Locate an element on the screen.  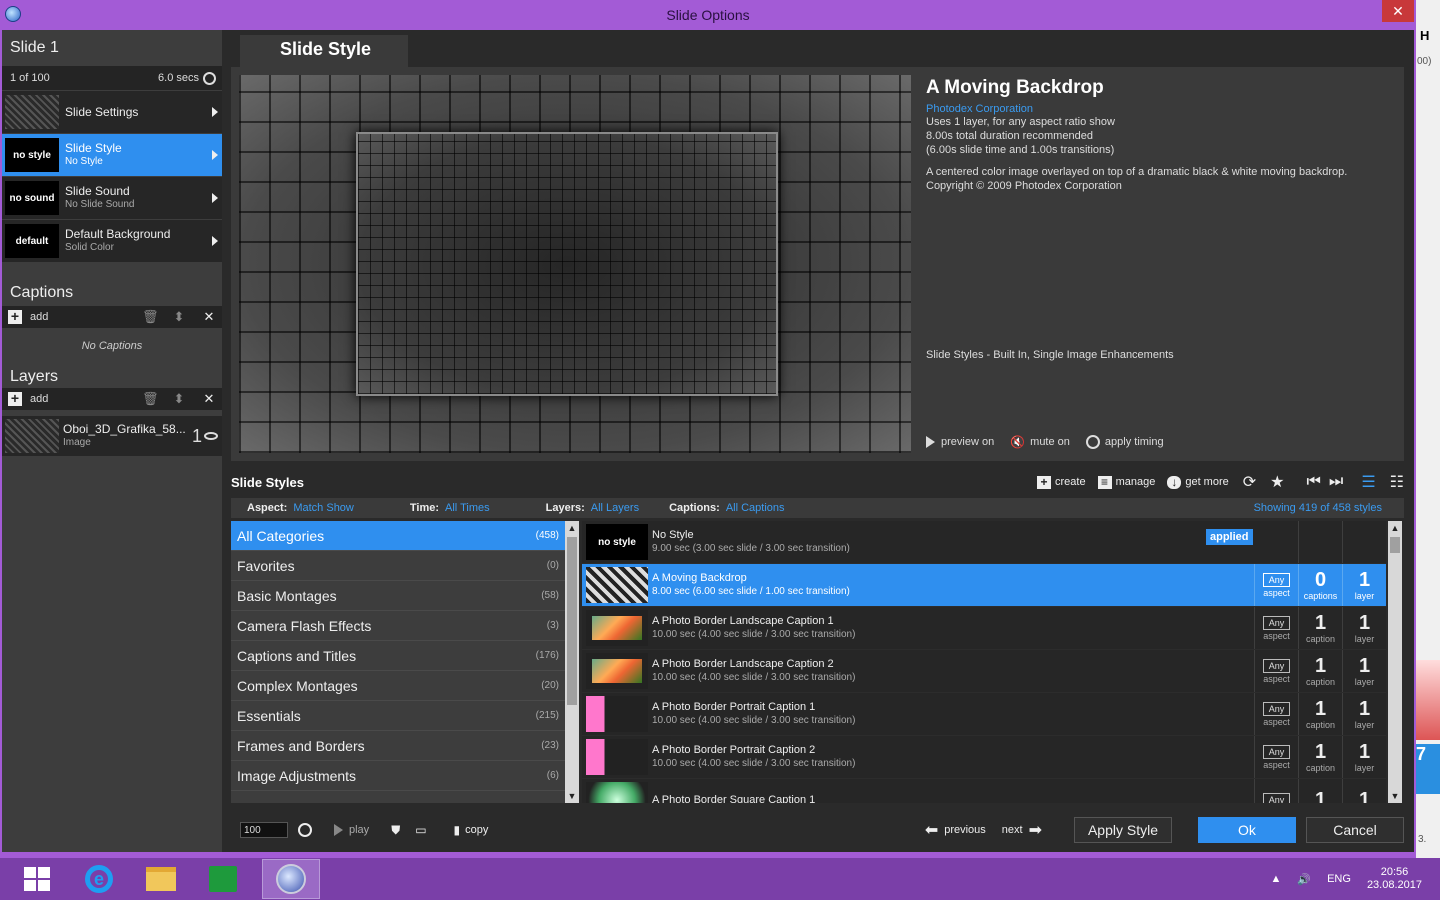
add-layer-button: add is located at coordinates (39, 399).